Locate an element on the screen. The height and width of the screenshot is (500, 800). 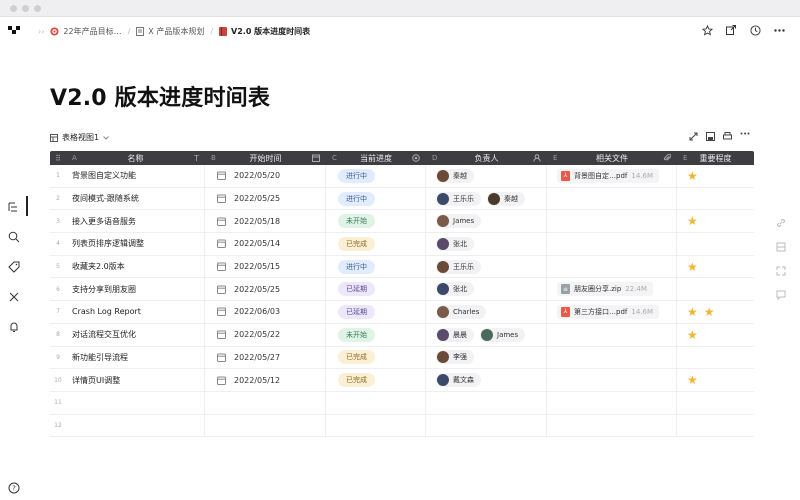
save-icon is located at coordinates (710, 136).